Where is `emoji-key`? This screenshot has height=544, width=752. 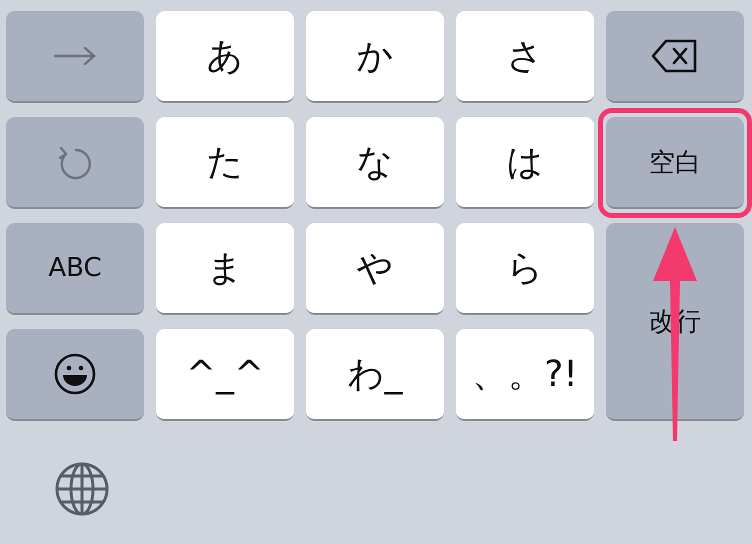 emoji-key is located at coordinates (75, 375).